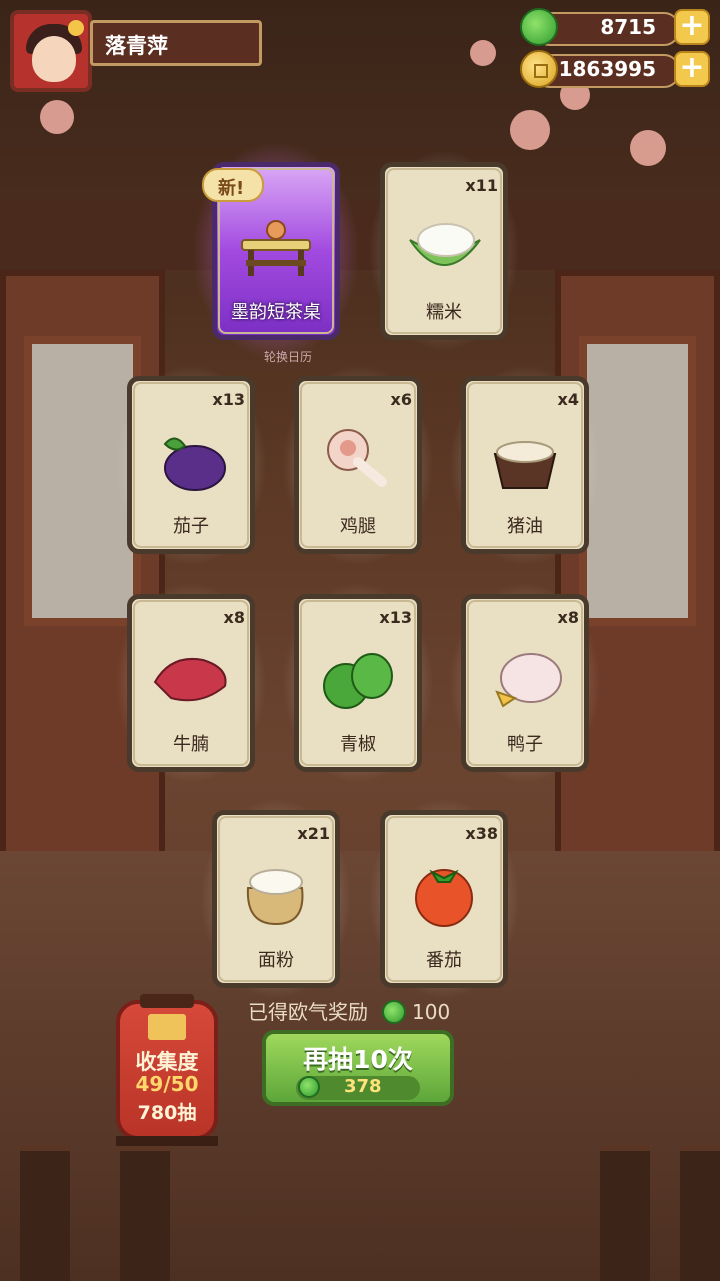 This screenshot has height=1281, width=720. I want to click on card-label: 鸡腿, so click(358, 526).